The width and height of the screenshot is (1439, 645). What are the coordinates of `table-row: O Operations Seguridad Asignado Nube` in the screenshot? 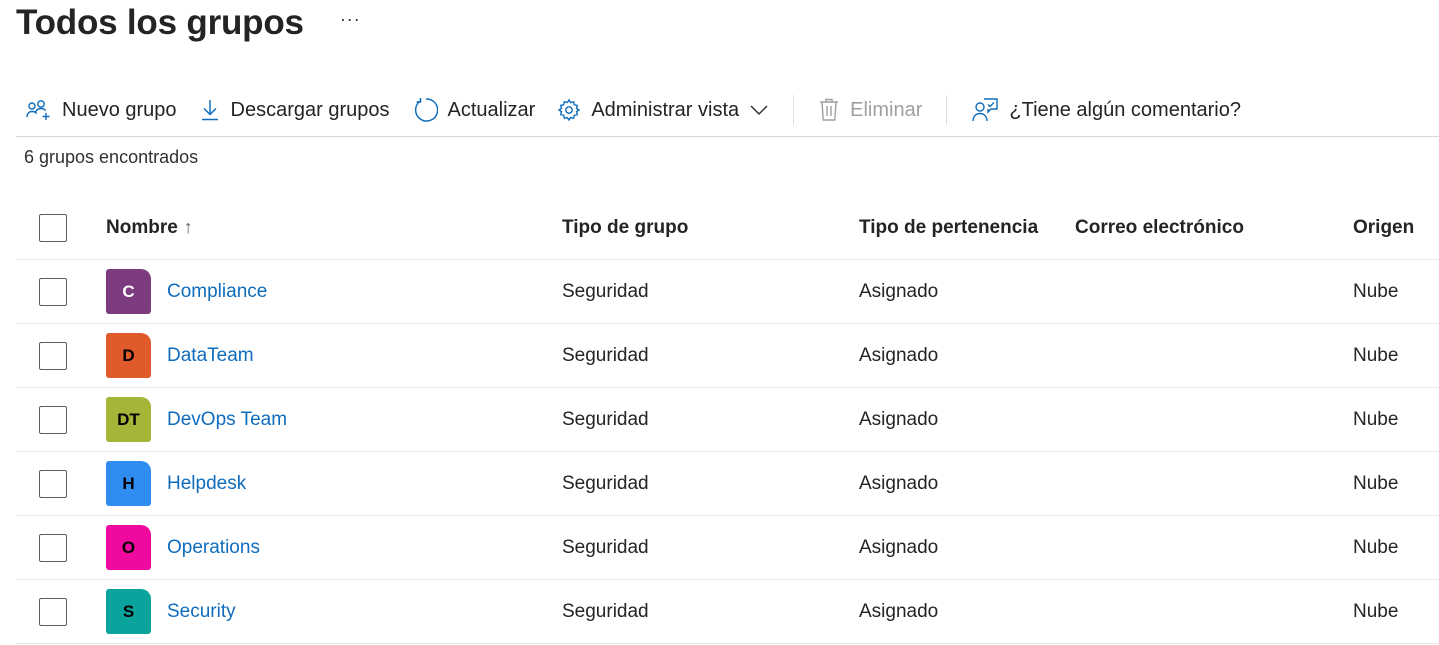 It's located at (727, 548).